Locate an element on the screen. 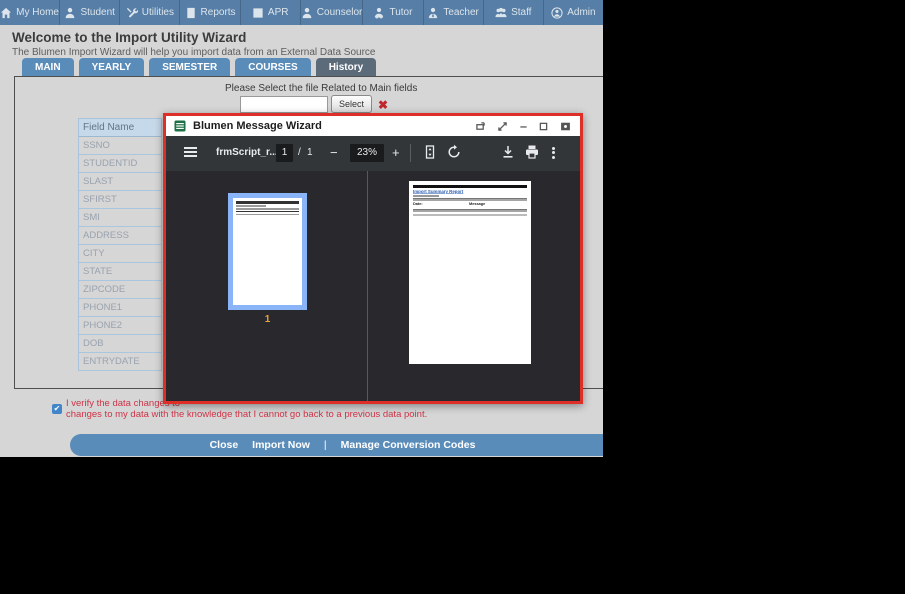 Image resolution: width=905 pixels, height=594 pixels. nav-reports: Reports is located at coordinates (209, 12).